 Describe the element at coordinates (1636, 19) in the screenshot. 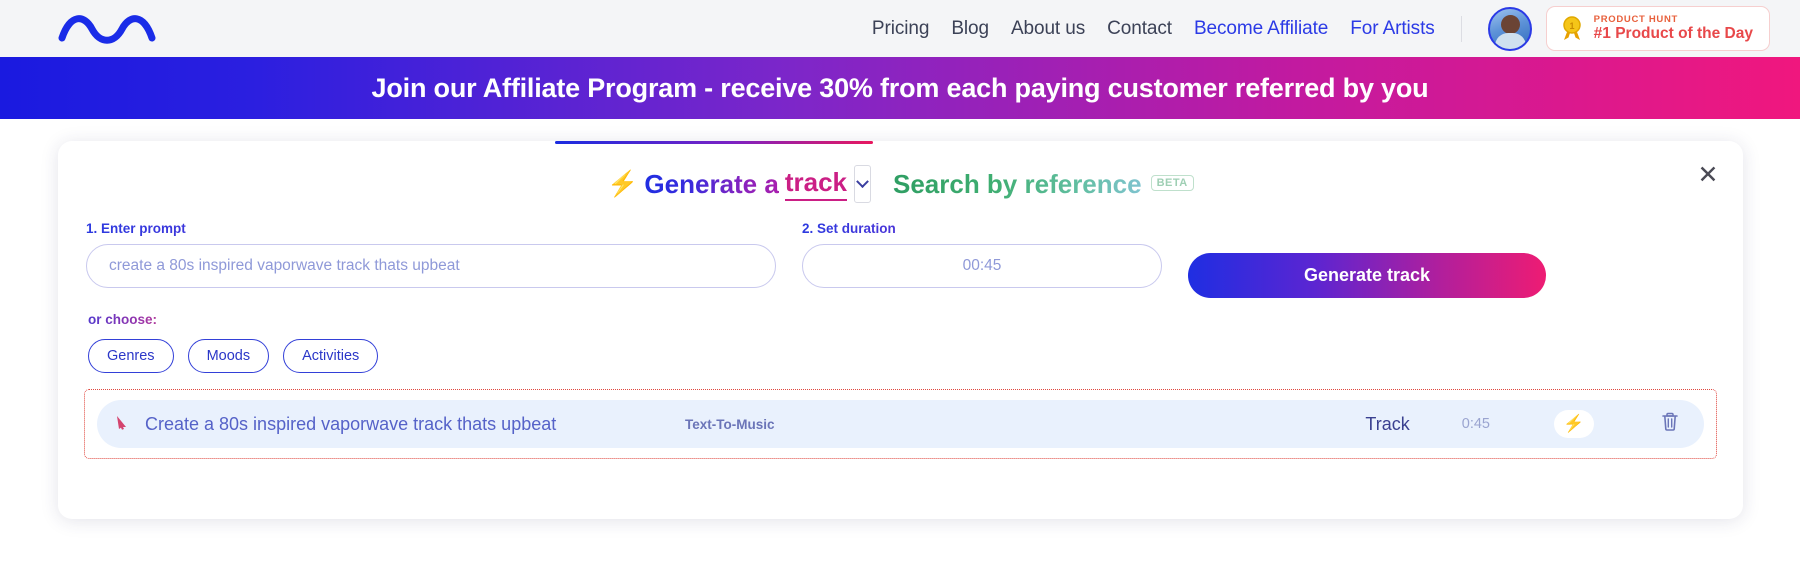

I see `product-hunt-kicker: PRODUCT HUNT` at that location.